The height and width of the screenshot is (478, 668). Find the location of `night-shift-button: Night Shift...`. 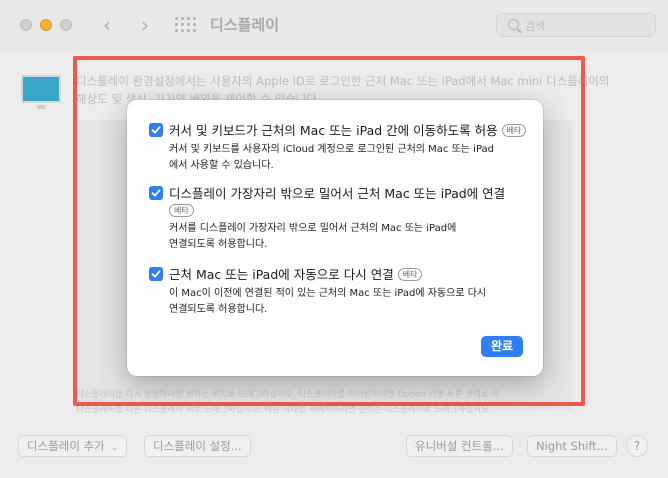

night-shift-button: Night Shift... is located at coordinates (572, 446).